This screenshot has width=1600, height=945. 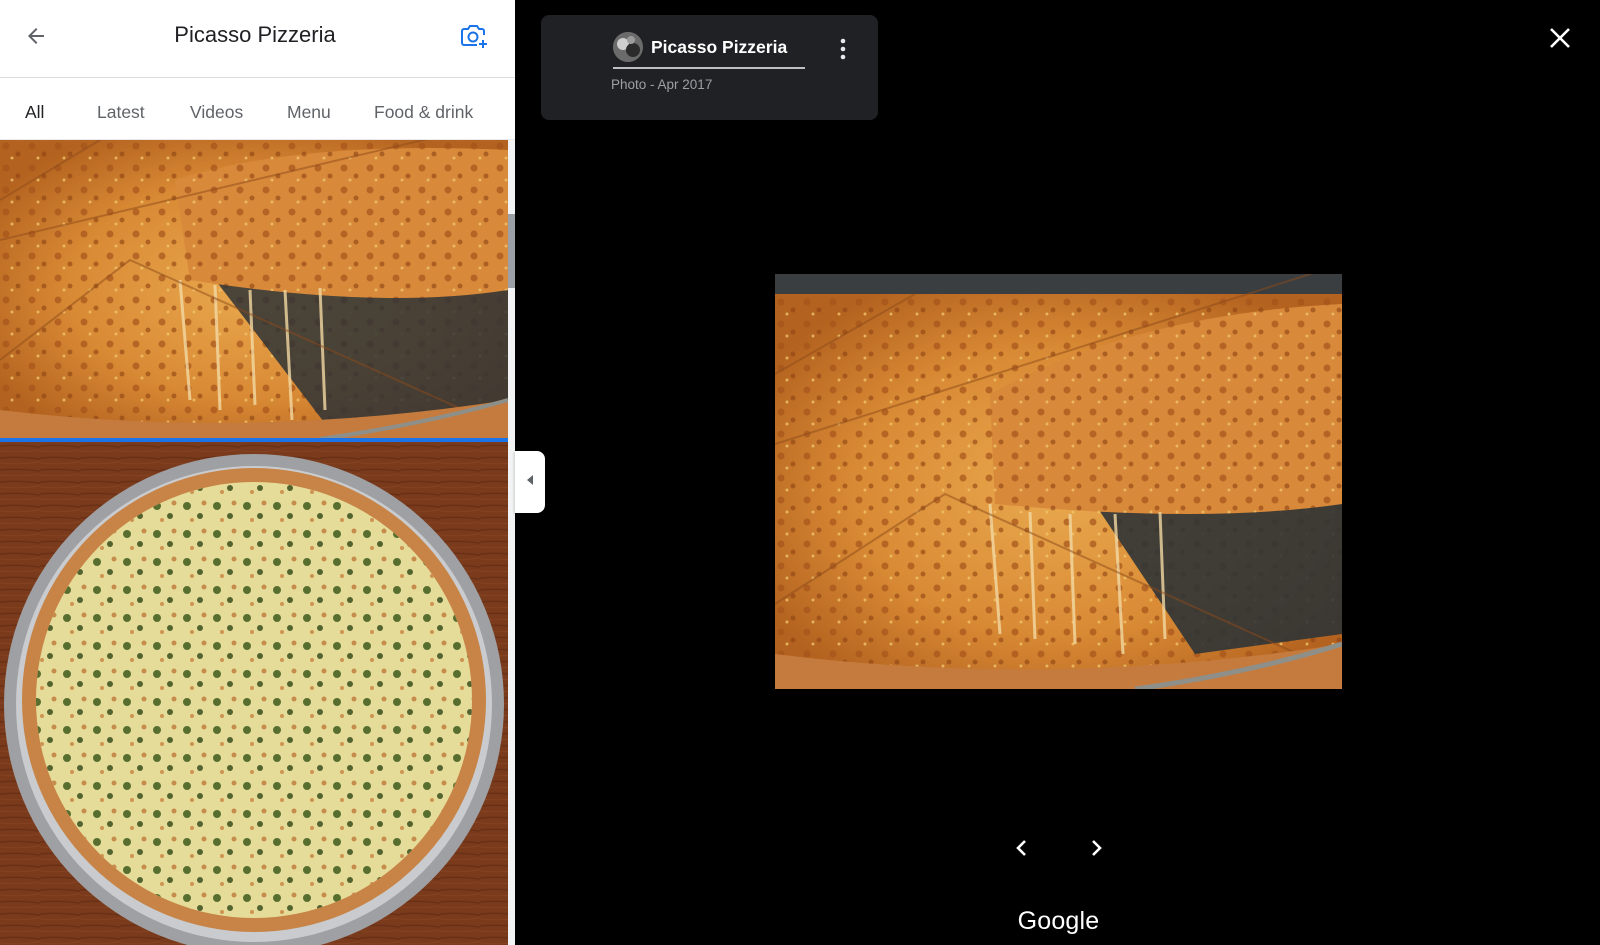 I want to click on chevron-left-icon, so click(x=1021, y=850).